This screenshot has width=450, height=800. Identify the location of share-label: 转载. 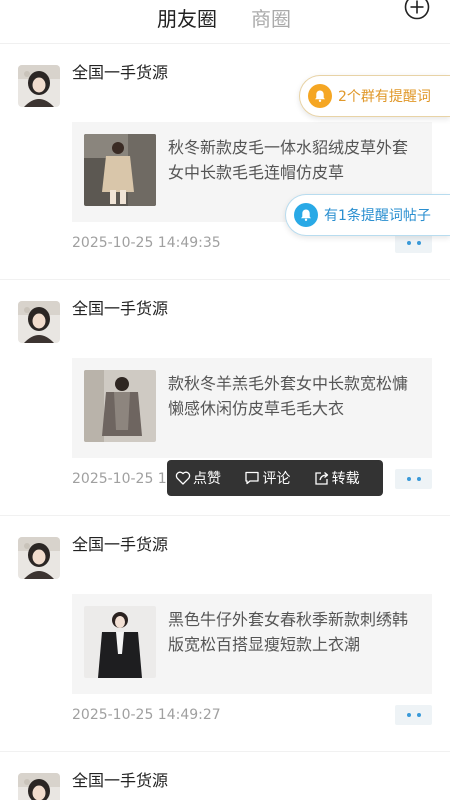
(345, 479).